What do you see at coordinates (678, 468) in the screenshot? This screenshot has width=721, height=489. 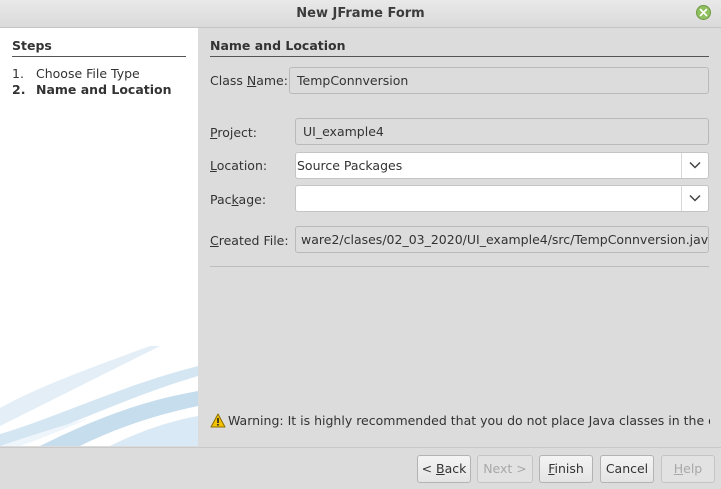 I see `help-label-mnemonic: H` at bounding box center [678, 468].